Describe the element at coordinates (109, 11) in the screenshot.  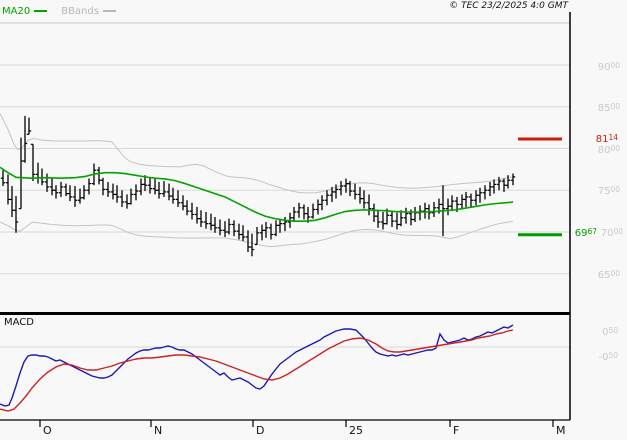
I see `bbands-legend-dash-icon` at that location.